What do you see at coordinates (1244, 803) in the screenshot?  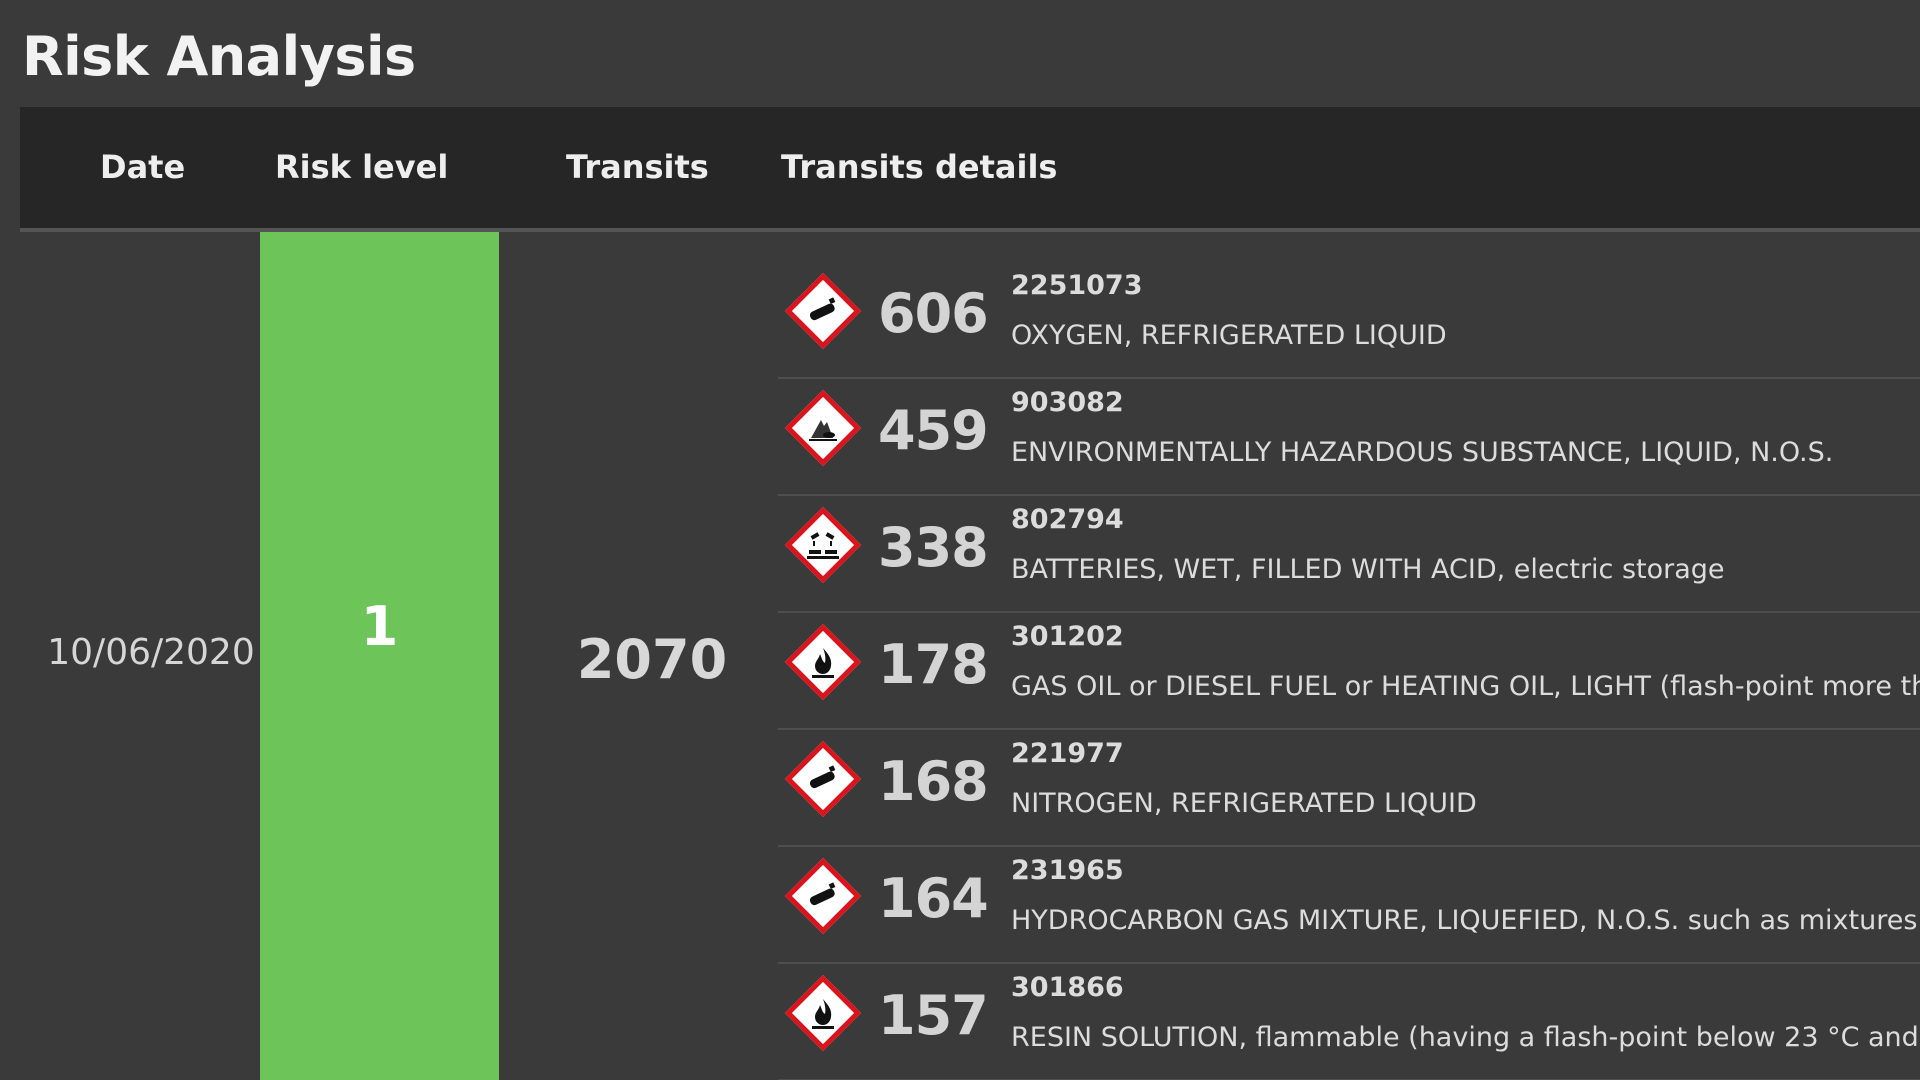 I see `substance-name: NITROGEN, REFRIGERATED LIQUID` at bounding box center [1244, 803].